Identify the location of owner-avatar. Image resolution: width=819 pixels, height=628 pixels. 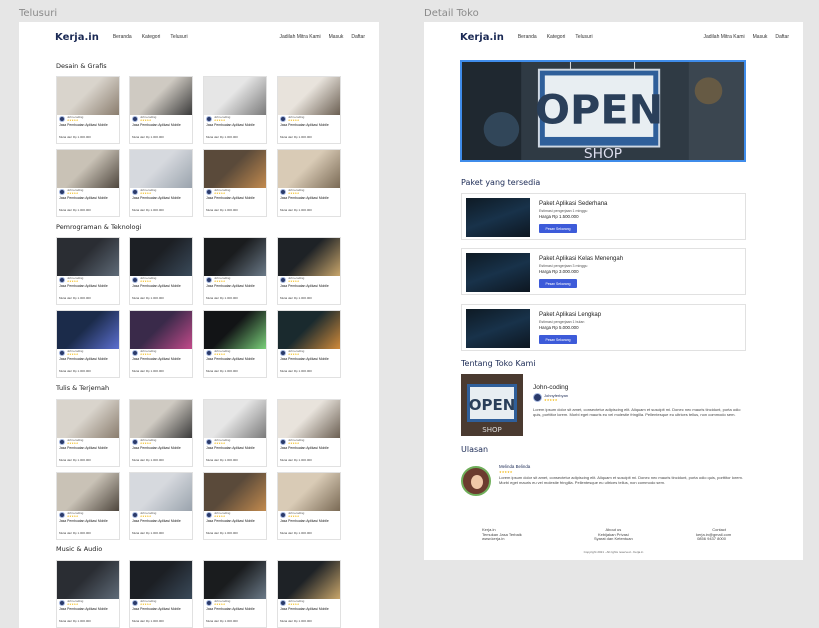
(537, 397).